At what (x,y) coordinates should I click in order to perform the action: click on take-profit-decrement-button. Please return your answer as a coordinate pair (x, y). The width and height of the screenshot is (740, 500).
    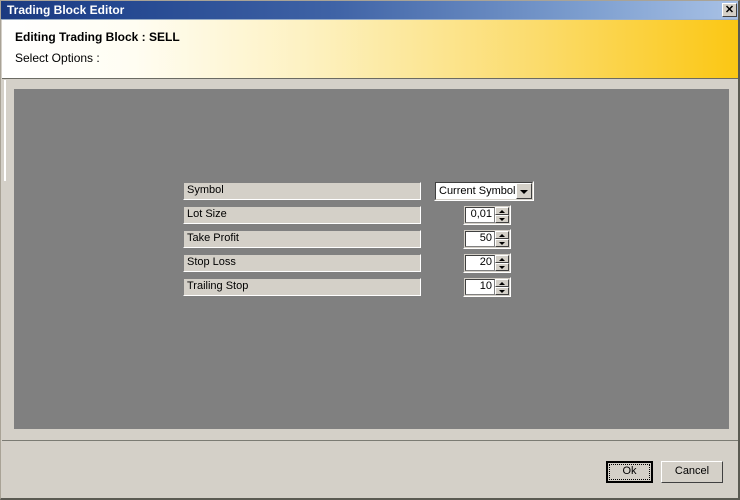
    Looking at the image, I should click on (502, 243).